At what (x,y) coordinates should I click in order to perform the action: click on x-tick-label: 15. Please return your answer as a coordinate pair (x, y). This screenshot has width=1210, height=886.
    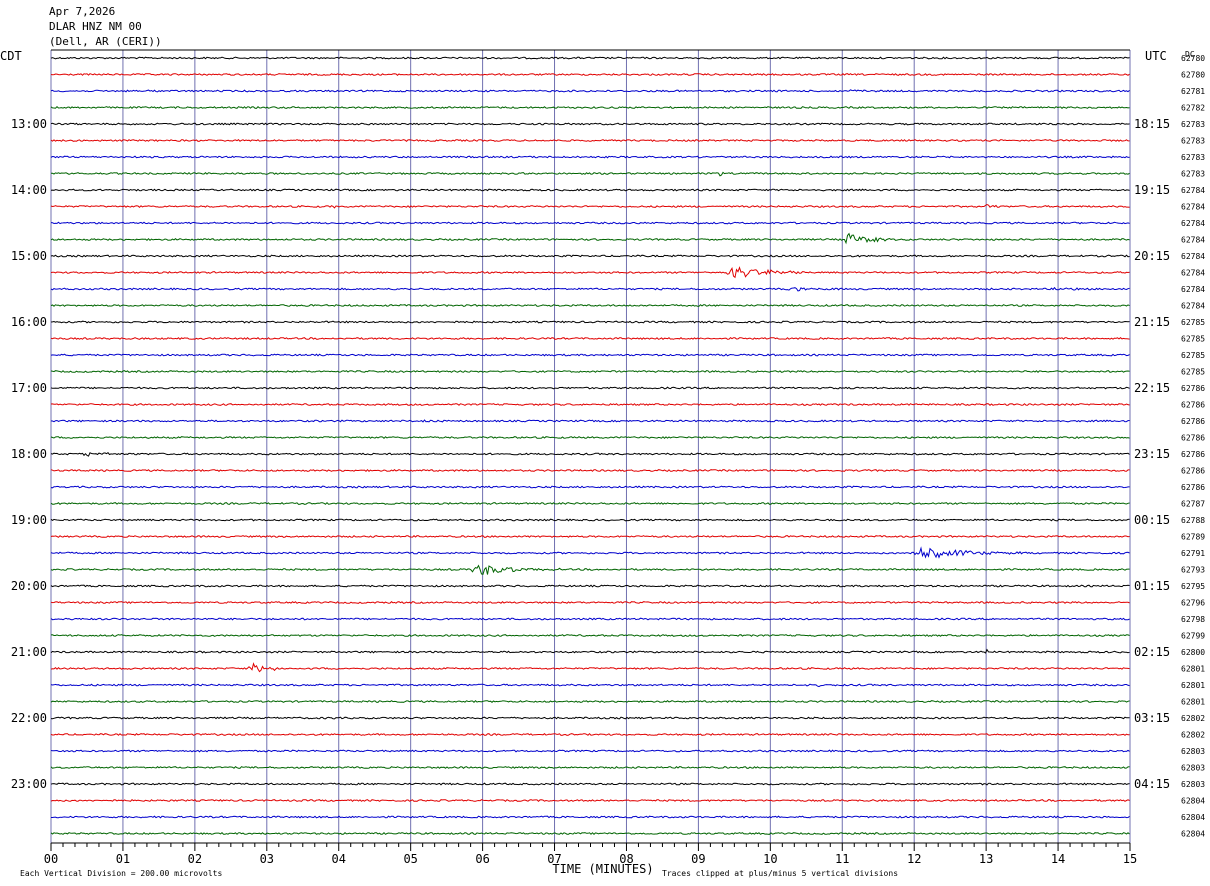
    Looking at the image, I should click on (1130, 859).